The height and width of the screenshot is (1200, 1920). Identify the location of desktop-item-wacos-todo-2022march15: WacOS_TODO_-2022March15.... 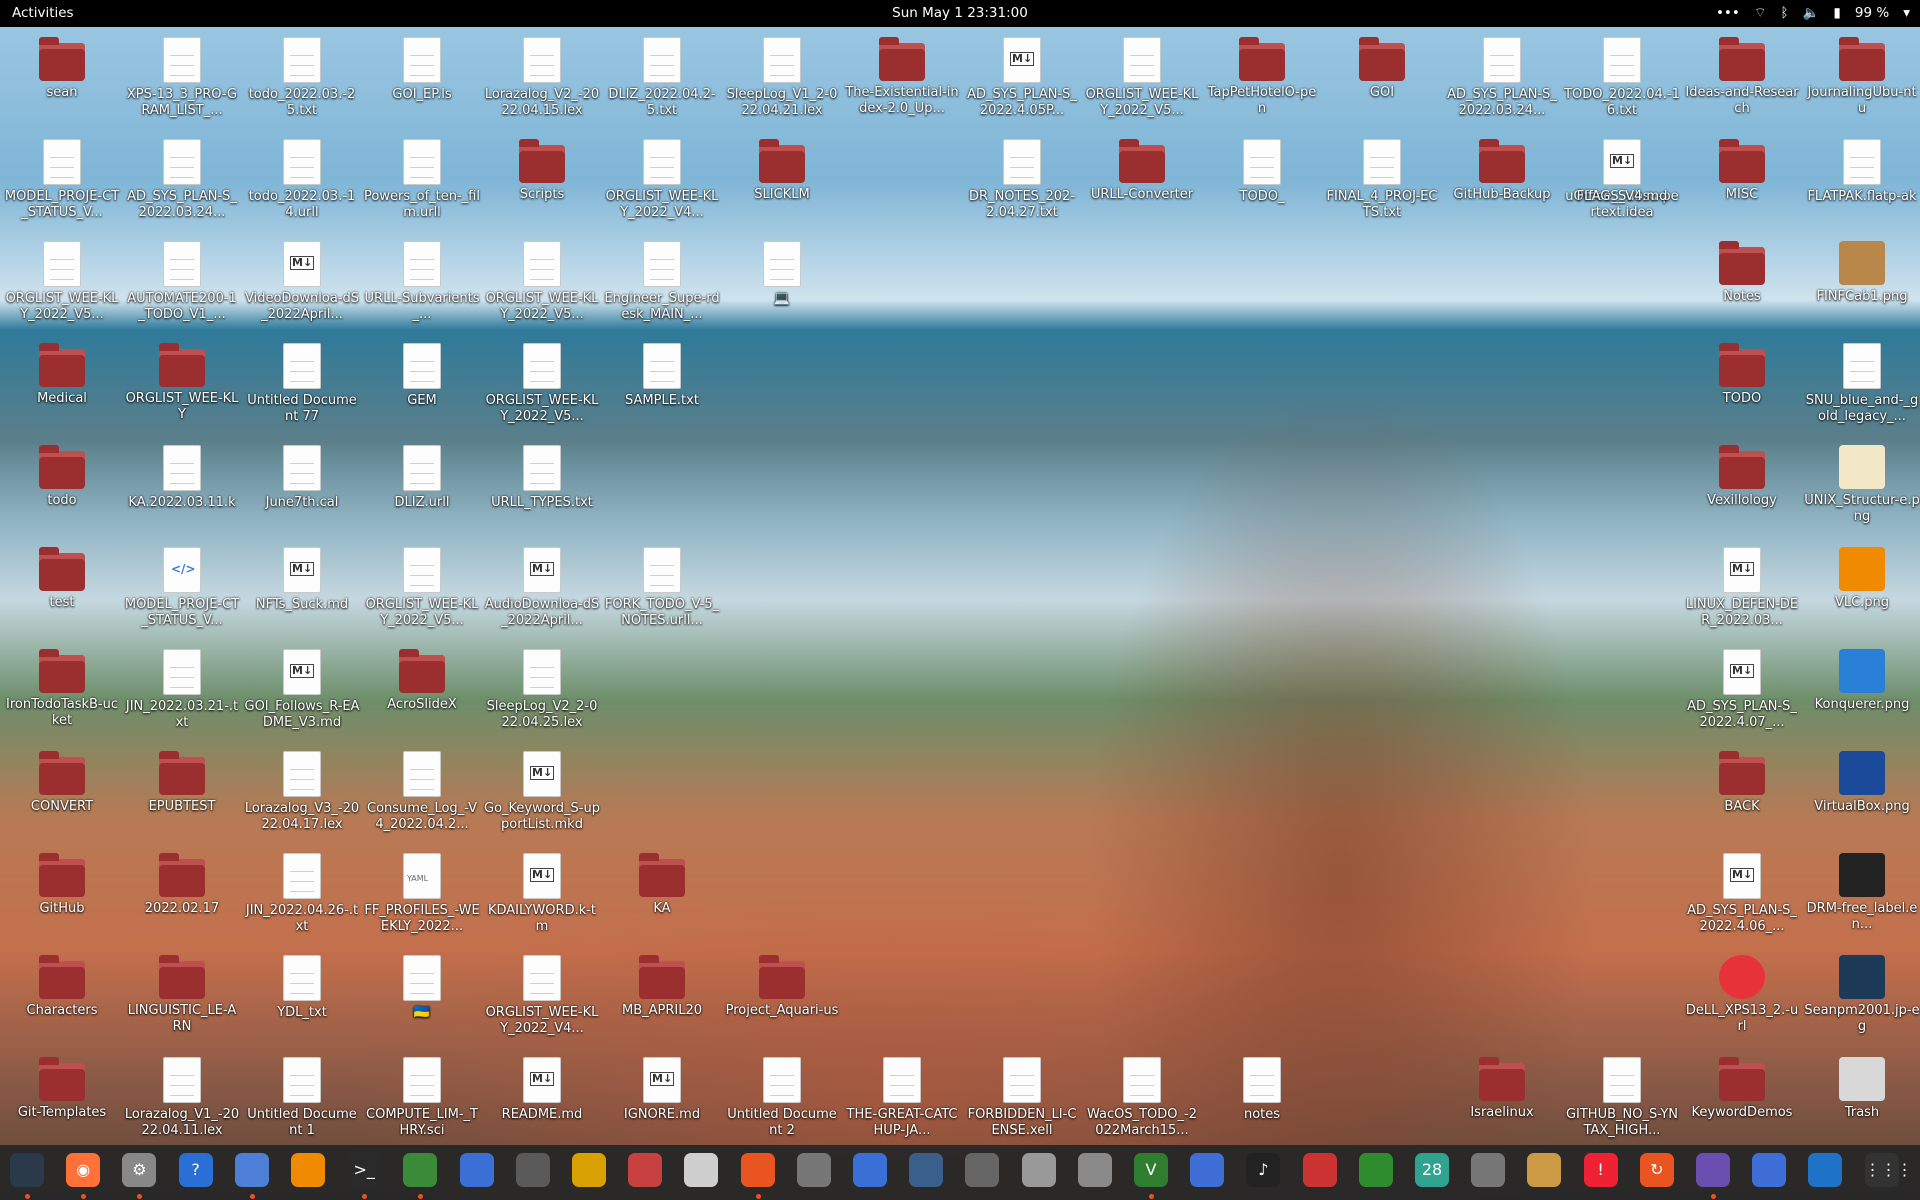
(1142, 1096).